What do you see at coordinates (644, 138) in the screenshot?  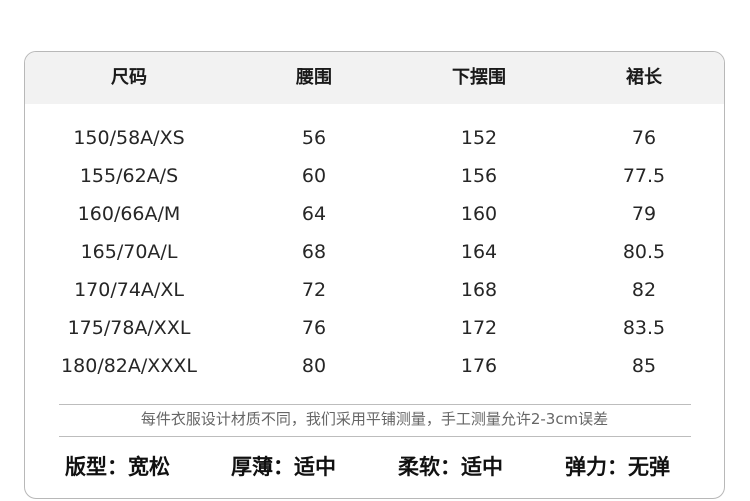 I see `length-cell: 76` at bounding box center [644, 138].